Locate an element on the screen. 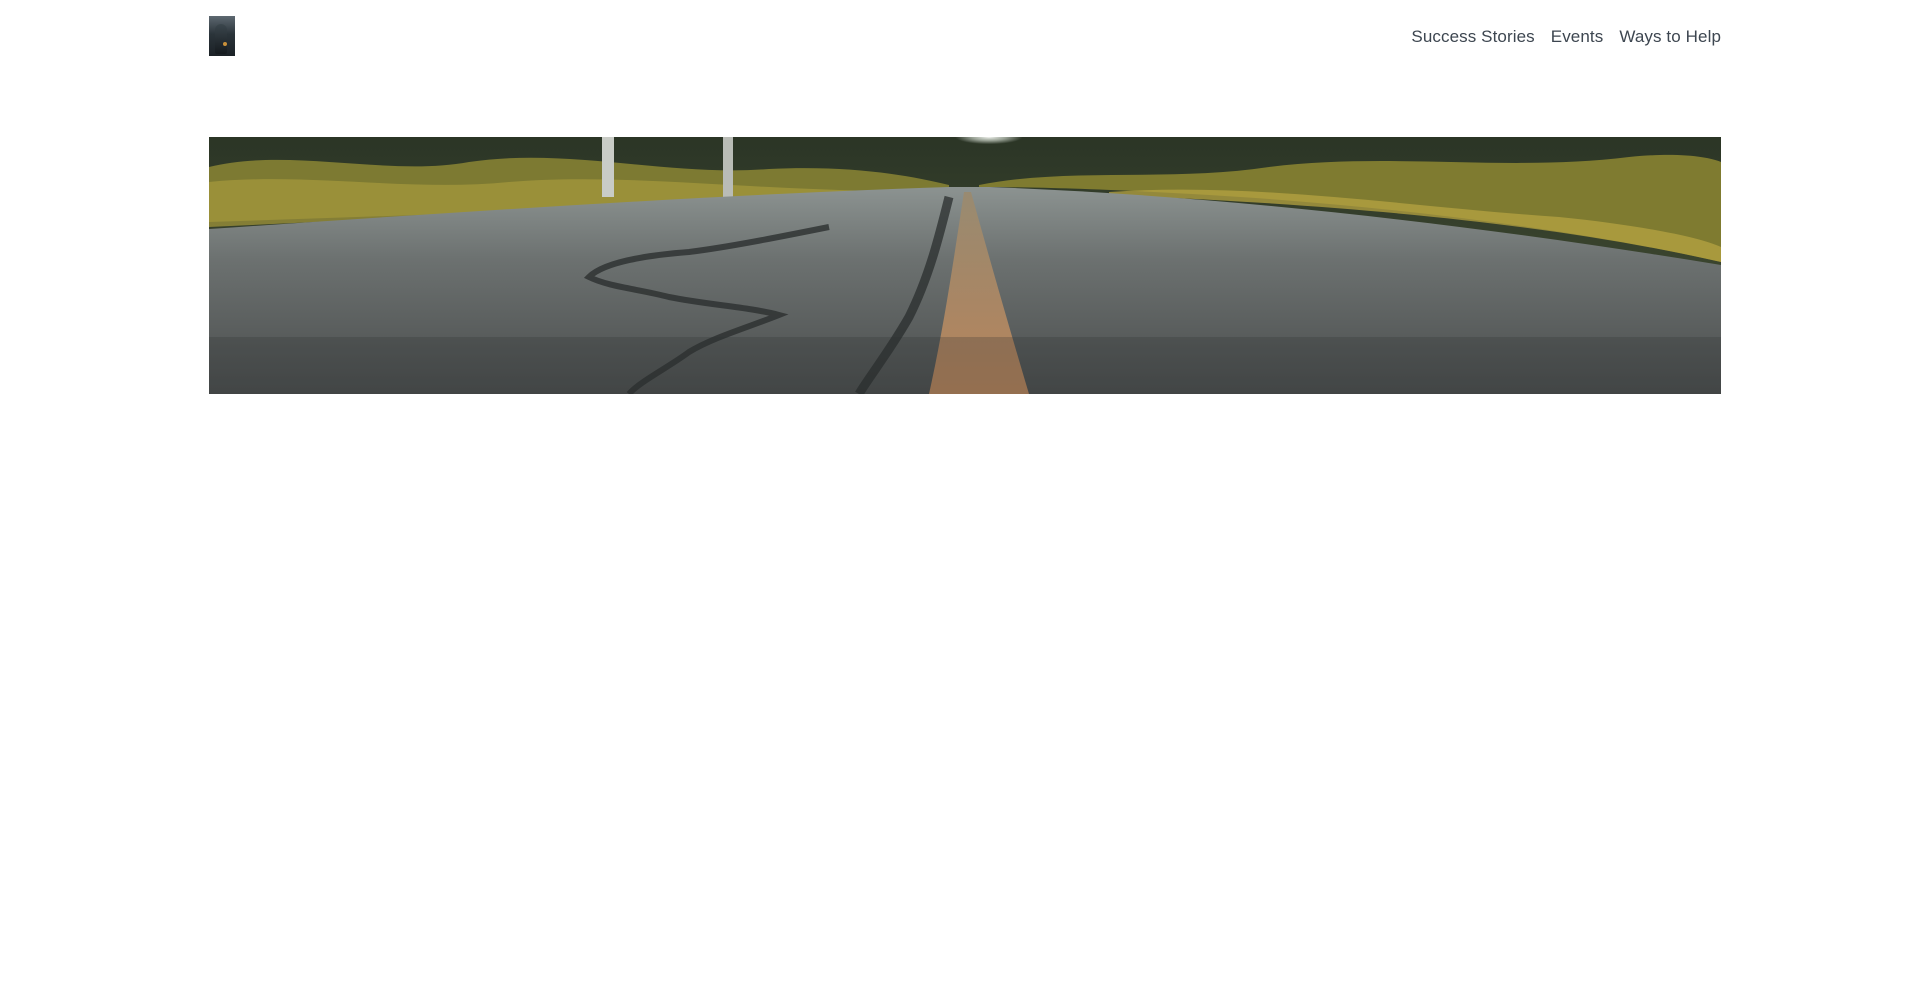  logo-accent is located at coordinates (225, 44).